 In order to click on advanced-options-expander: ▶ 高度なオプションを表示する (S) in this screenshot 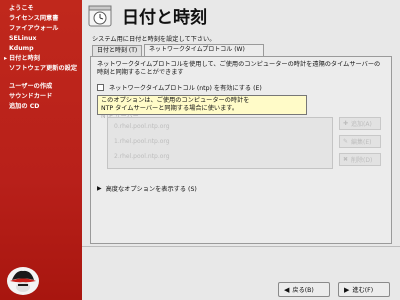, I will do `click(147, 188)`.